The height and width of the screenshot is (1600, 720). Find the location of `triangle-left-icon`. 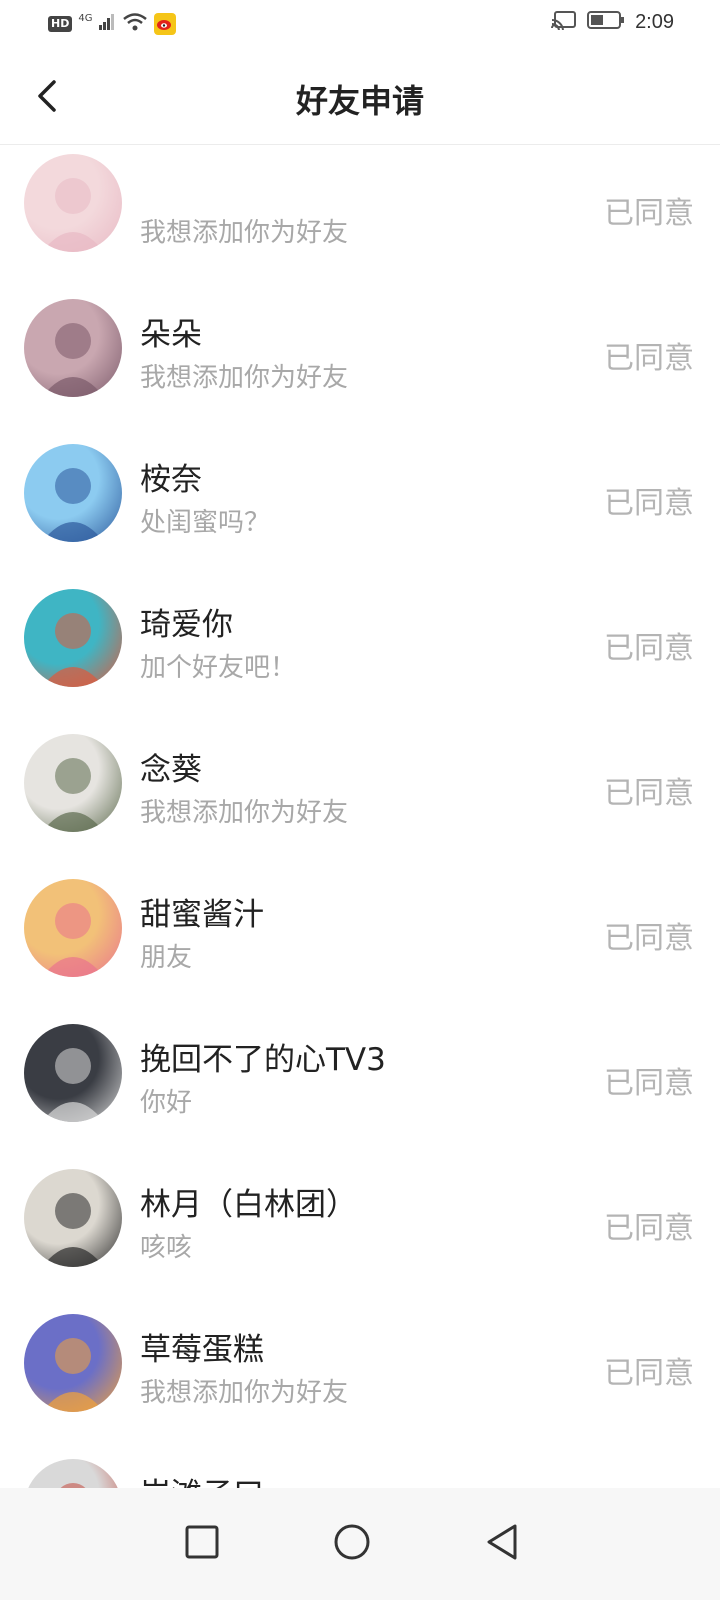

triangle-left-icon is located at coordinates (502, 1542).